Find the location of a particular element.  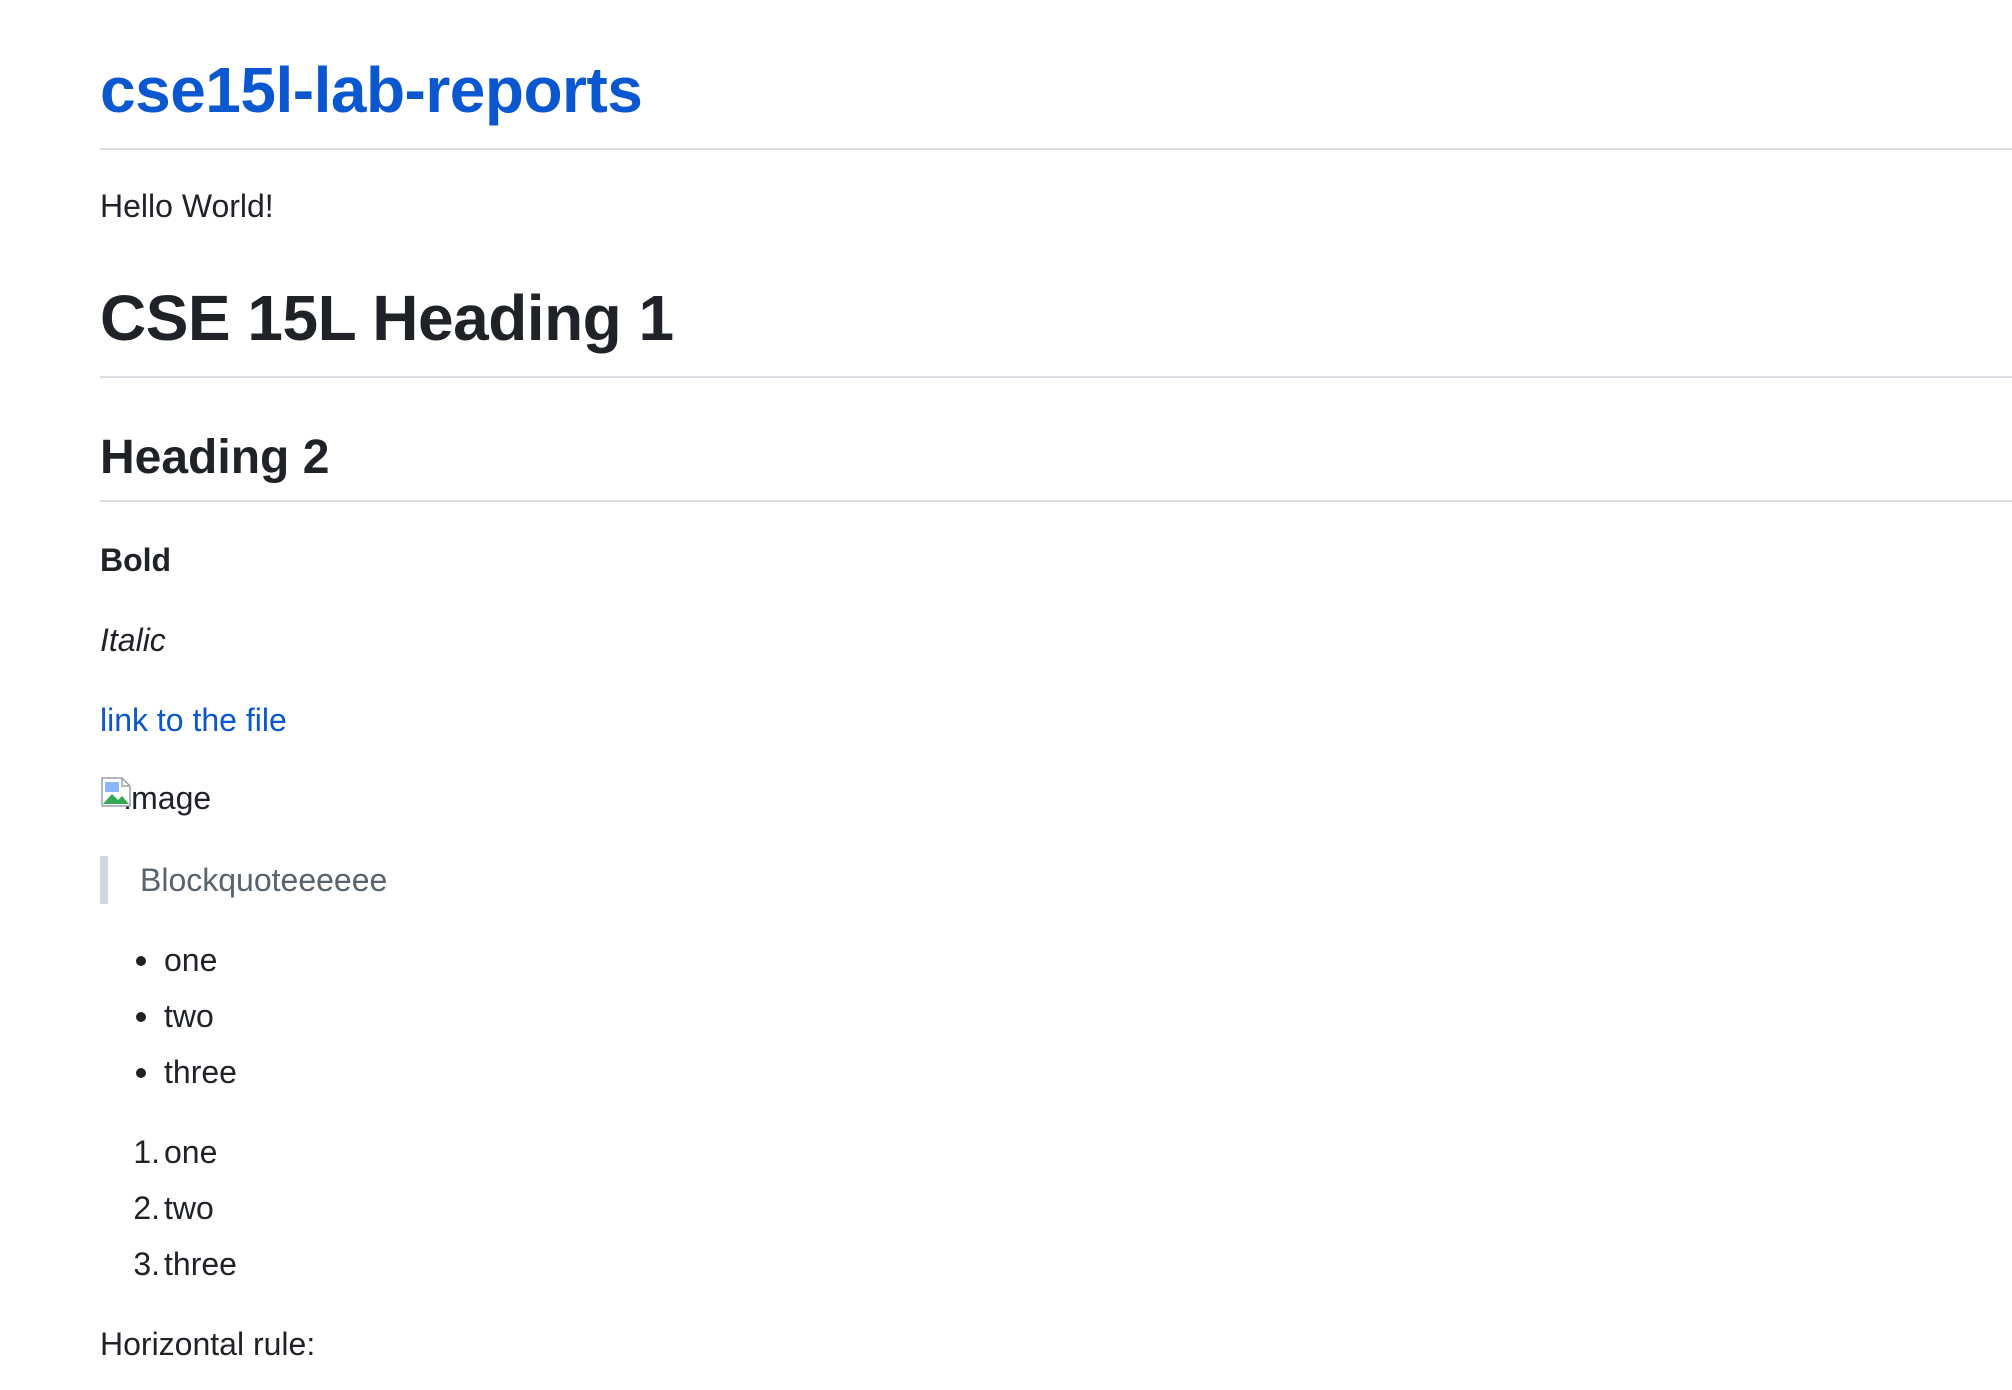

list-number: 1. is located at coordinates (146, 1152).